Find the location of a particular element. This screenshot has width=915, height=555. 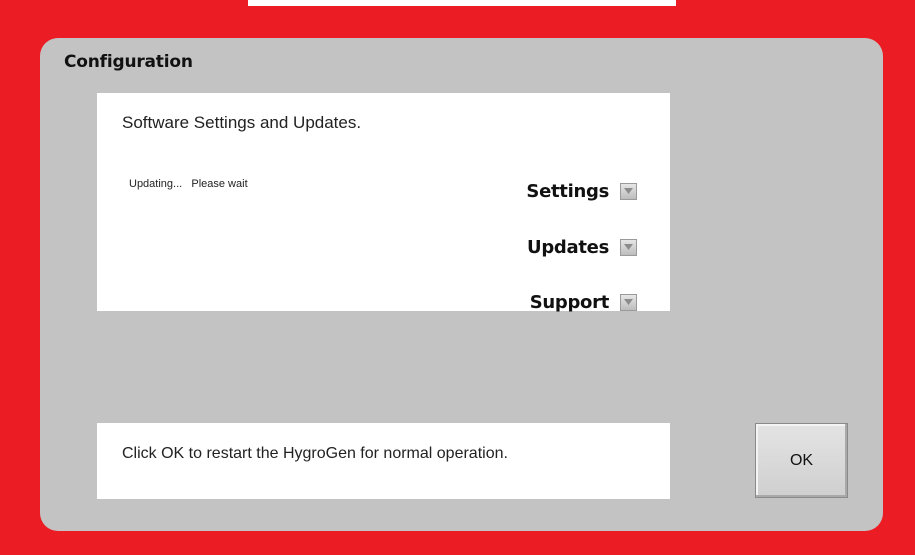

update-status-text: Updating... Please wait is located at coordinates (188, 184).